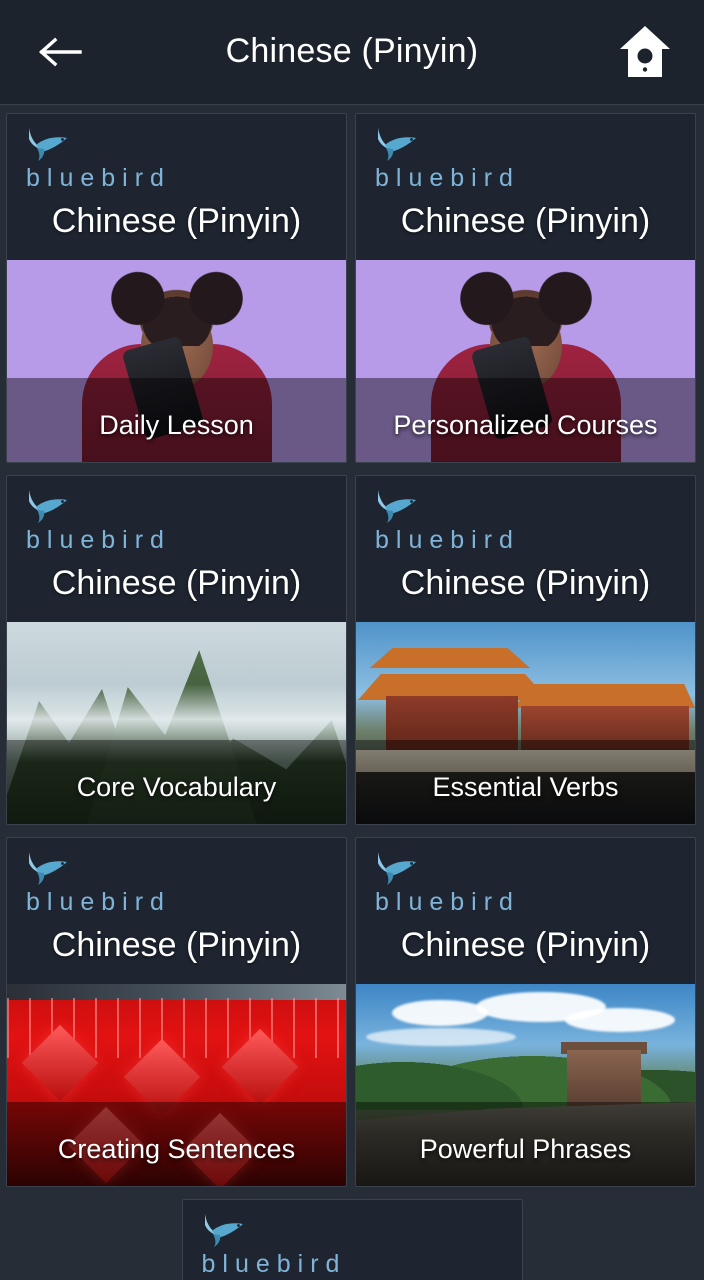 This screenshot has height=1280, width=704. I want to click on course-card: bluebird Chinese (Pinyin) Daily Lesson, so click(176, 288).